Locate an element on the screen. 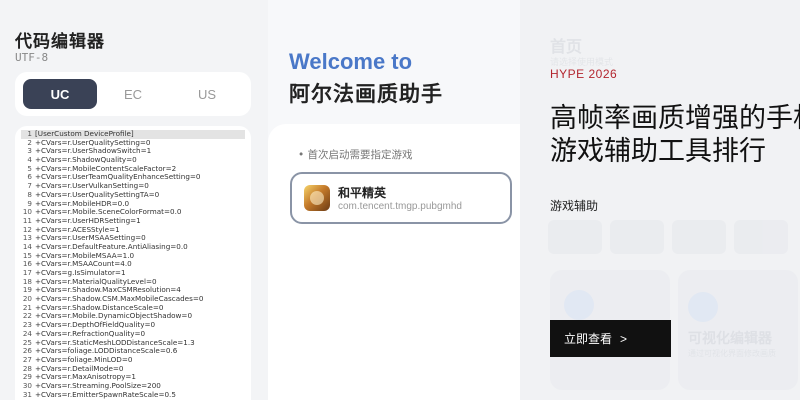 Image resolution: width=800 pixels, height=400 pixels. background-home-title: 首页 is located at coordinates (566, 46).